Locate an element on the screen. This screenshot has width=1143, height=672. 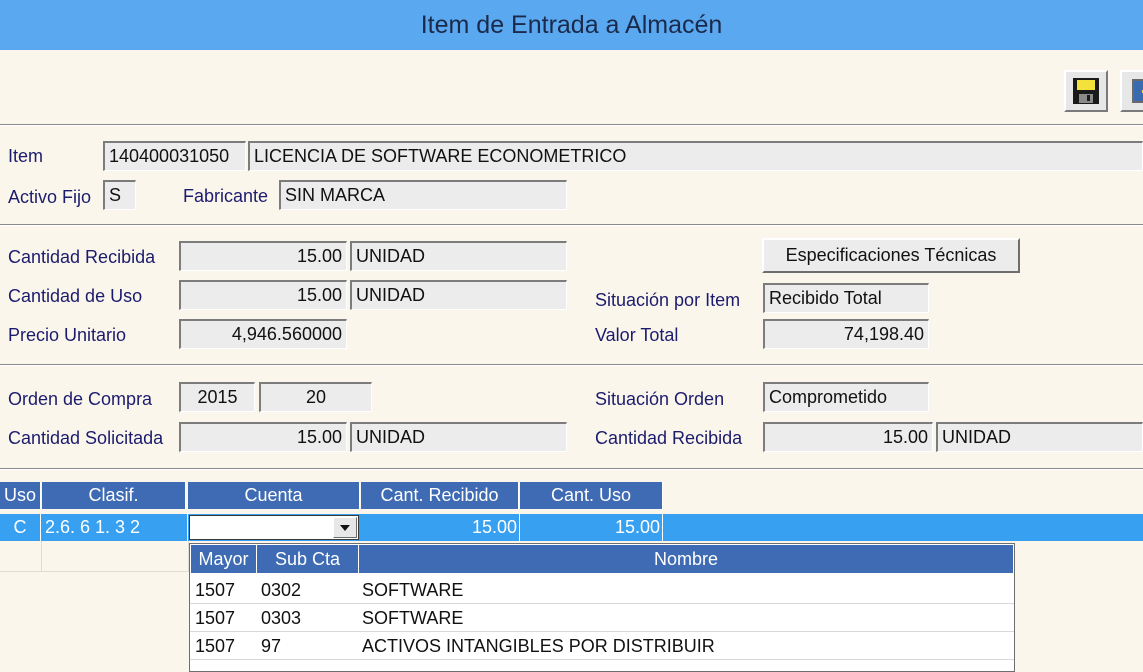
cuenta-combo is located at coordinates (274, 527).